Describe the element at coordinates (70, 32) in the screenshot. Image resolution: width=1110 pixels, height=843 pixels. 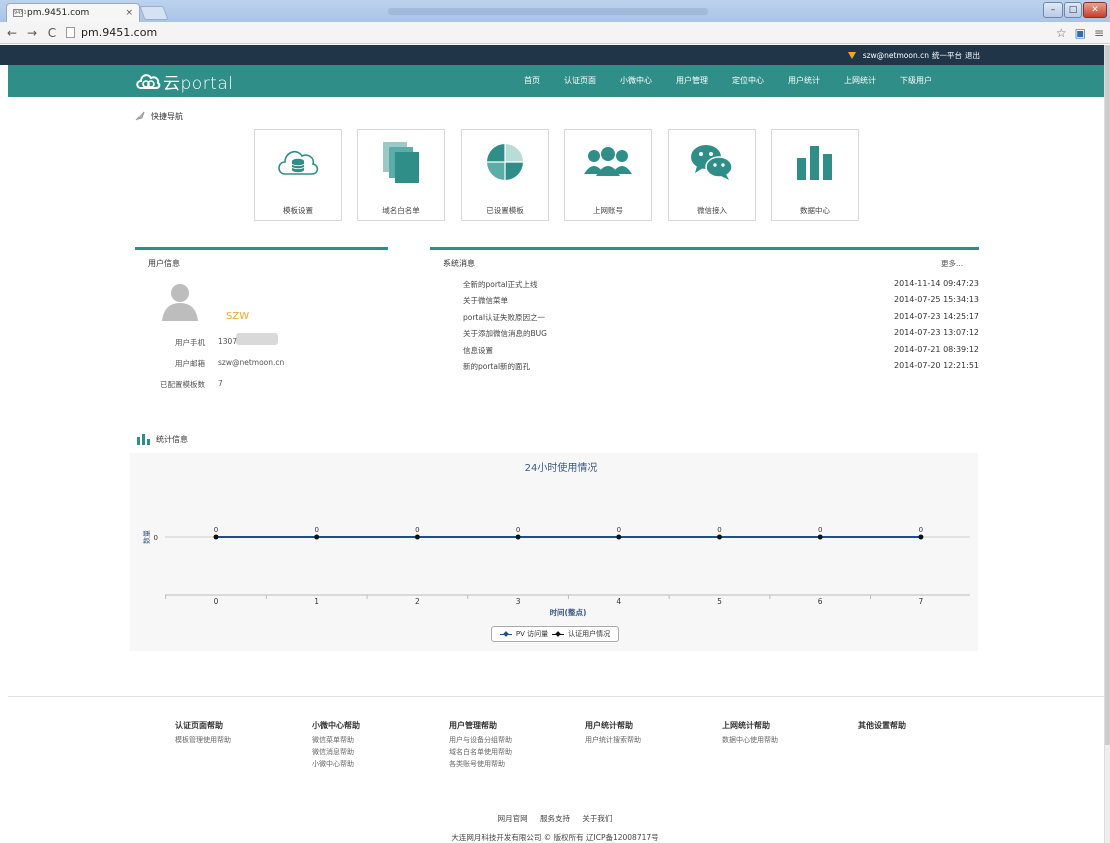
I see `page-icon` at that location.